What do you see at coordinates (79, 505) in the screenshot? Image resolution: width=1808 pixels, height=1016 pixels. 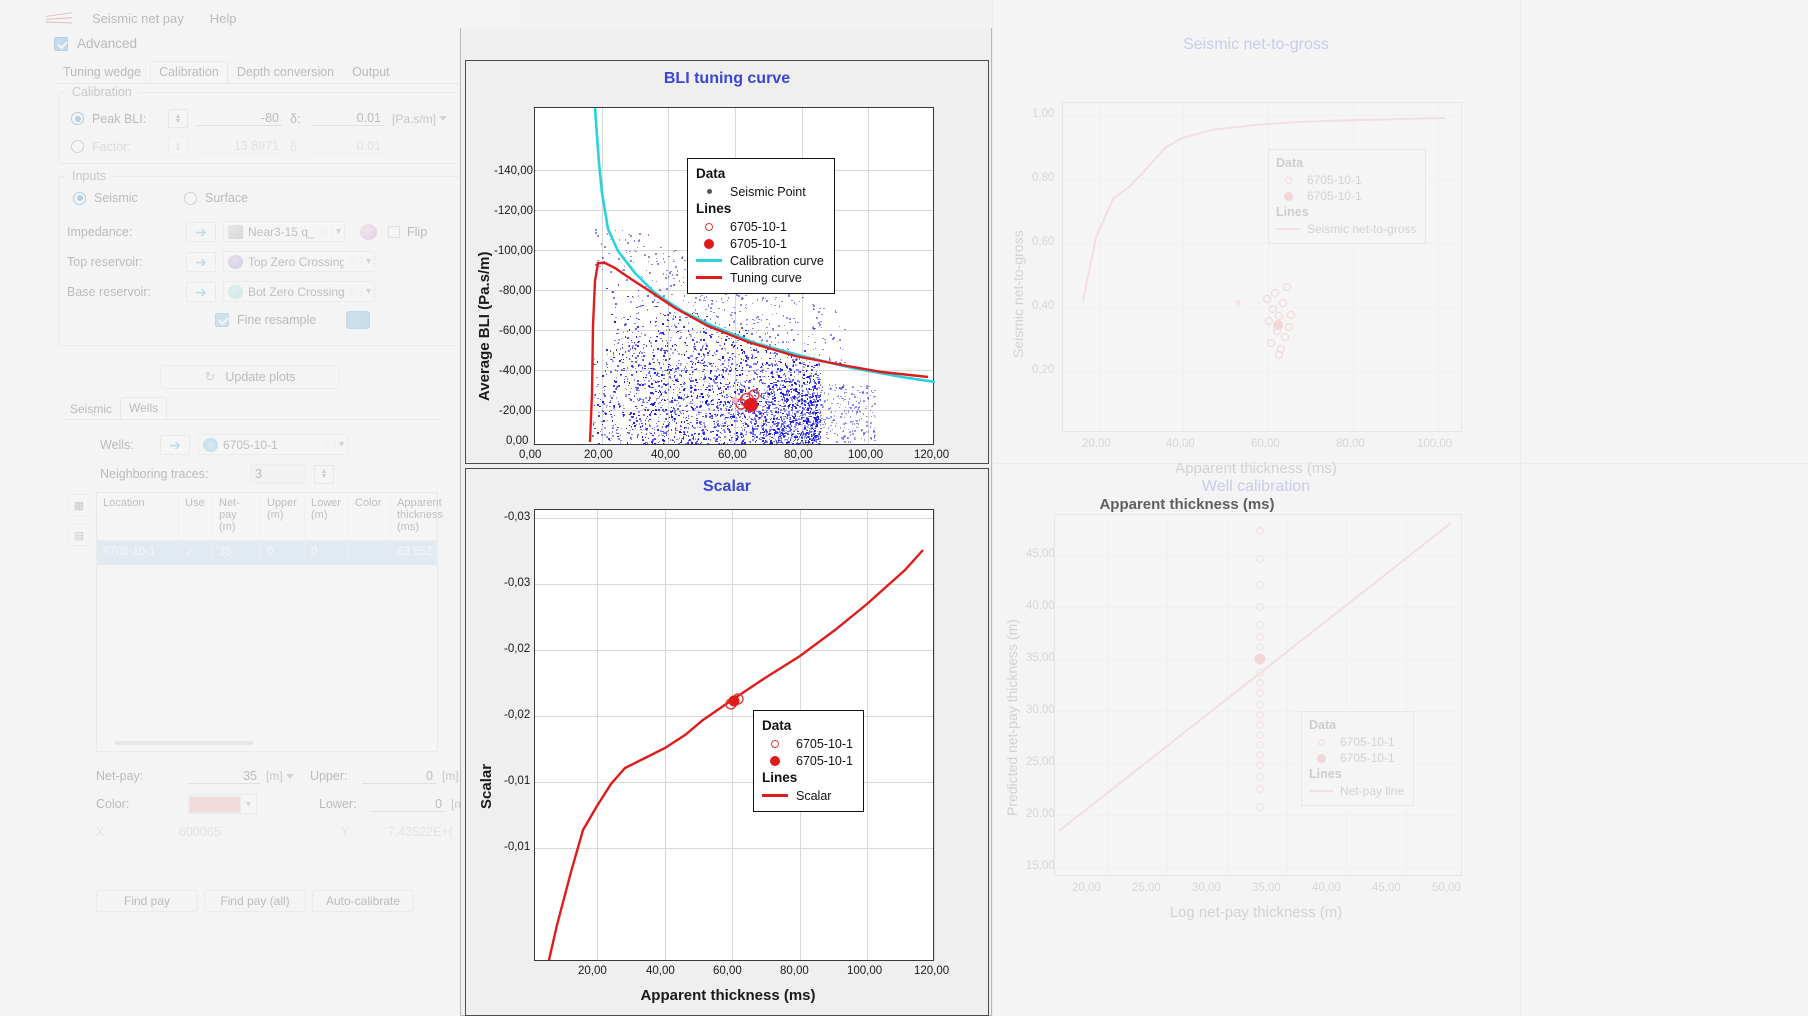 I see `copy-rows-icon: ▦` at bounding box center [79, 505].